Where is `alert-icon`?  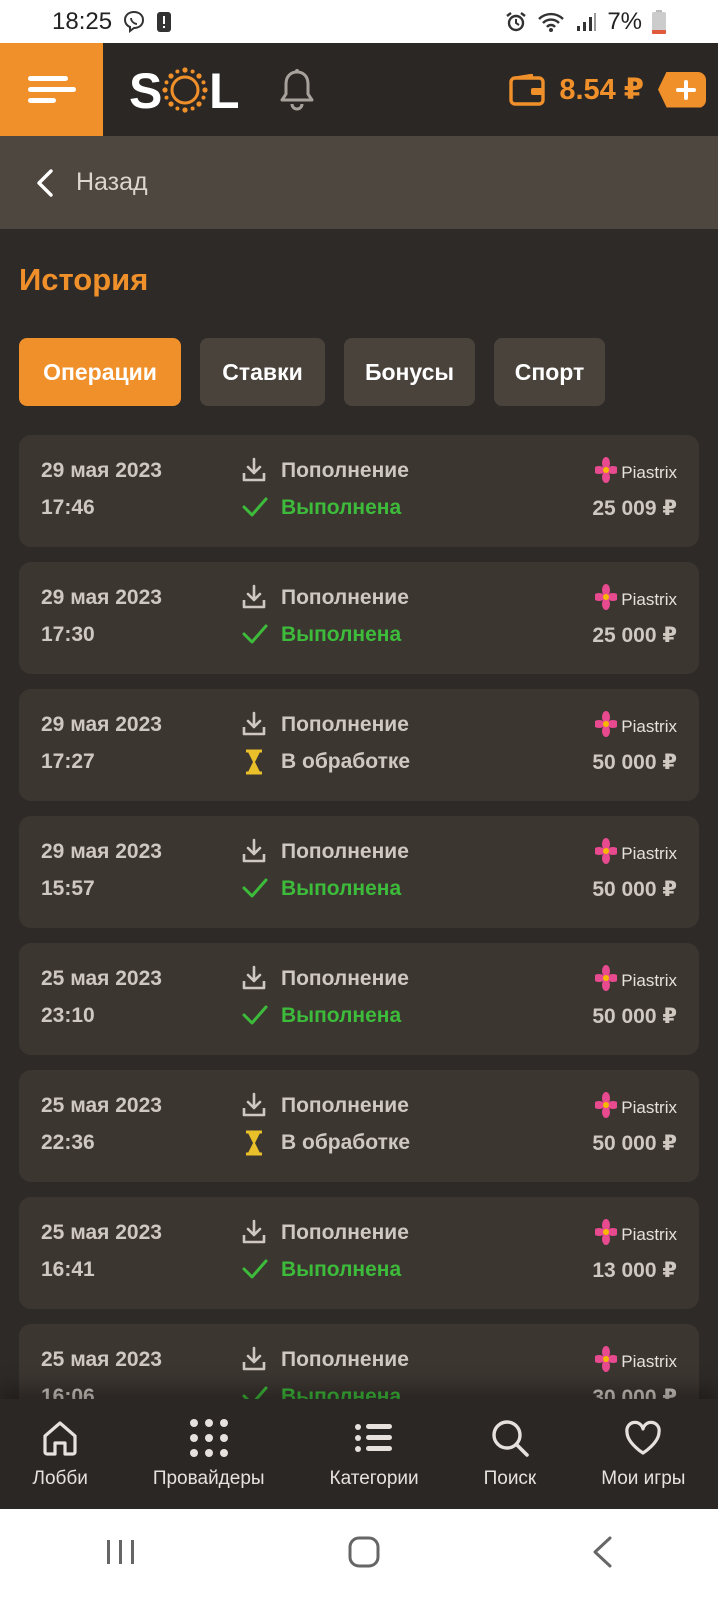
alert-icon is located at coordinates (164, 22).